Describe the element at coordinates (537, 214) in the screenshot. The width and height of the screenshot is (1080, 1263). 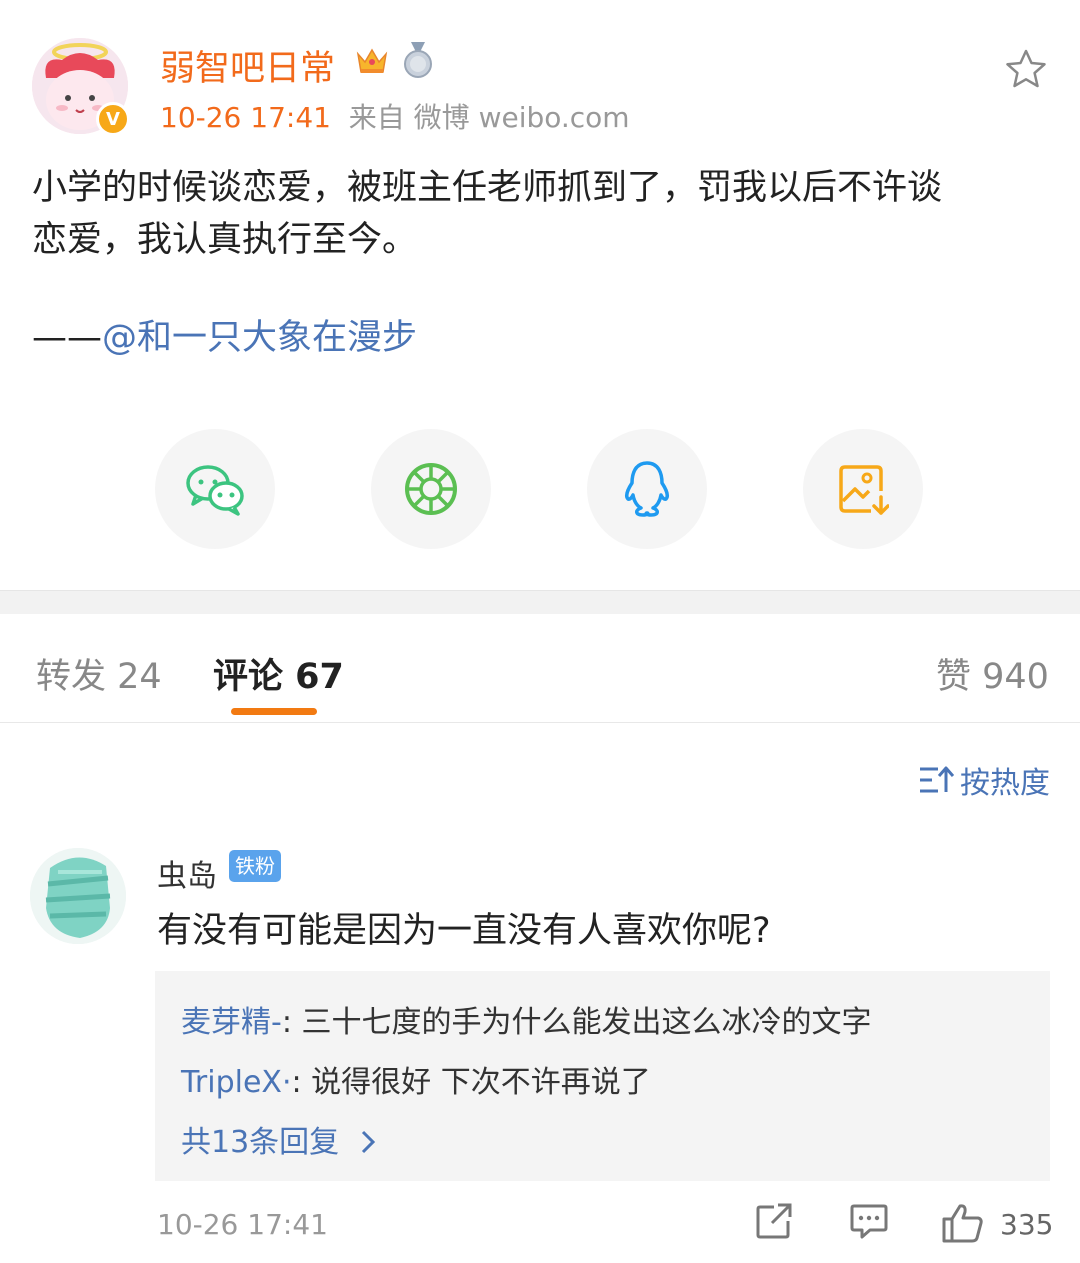
I see `post-text: 小学的时候谈恋爱，被班主任老师抓到了，罚我以后不许谈 恋爱，我认真执行至今。` at that location.